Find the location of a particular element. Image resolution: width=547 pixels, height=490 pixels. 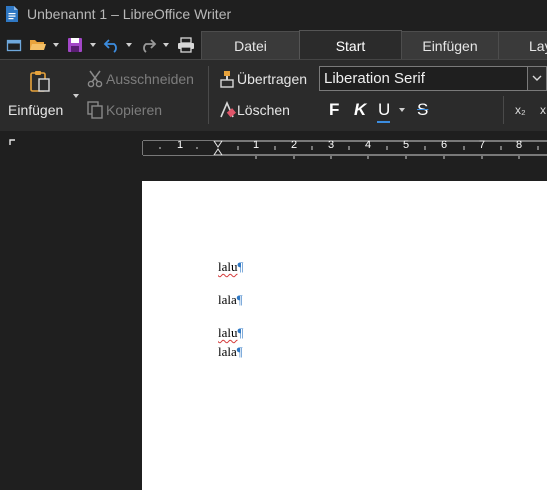

ruler-number: 3 is located at coordinates (331, 145).